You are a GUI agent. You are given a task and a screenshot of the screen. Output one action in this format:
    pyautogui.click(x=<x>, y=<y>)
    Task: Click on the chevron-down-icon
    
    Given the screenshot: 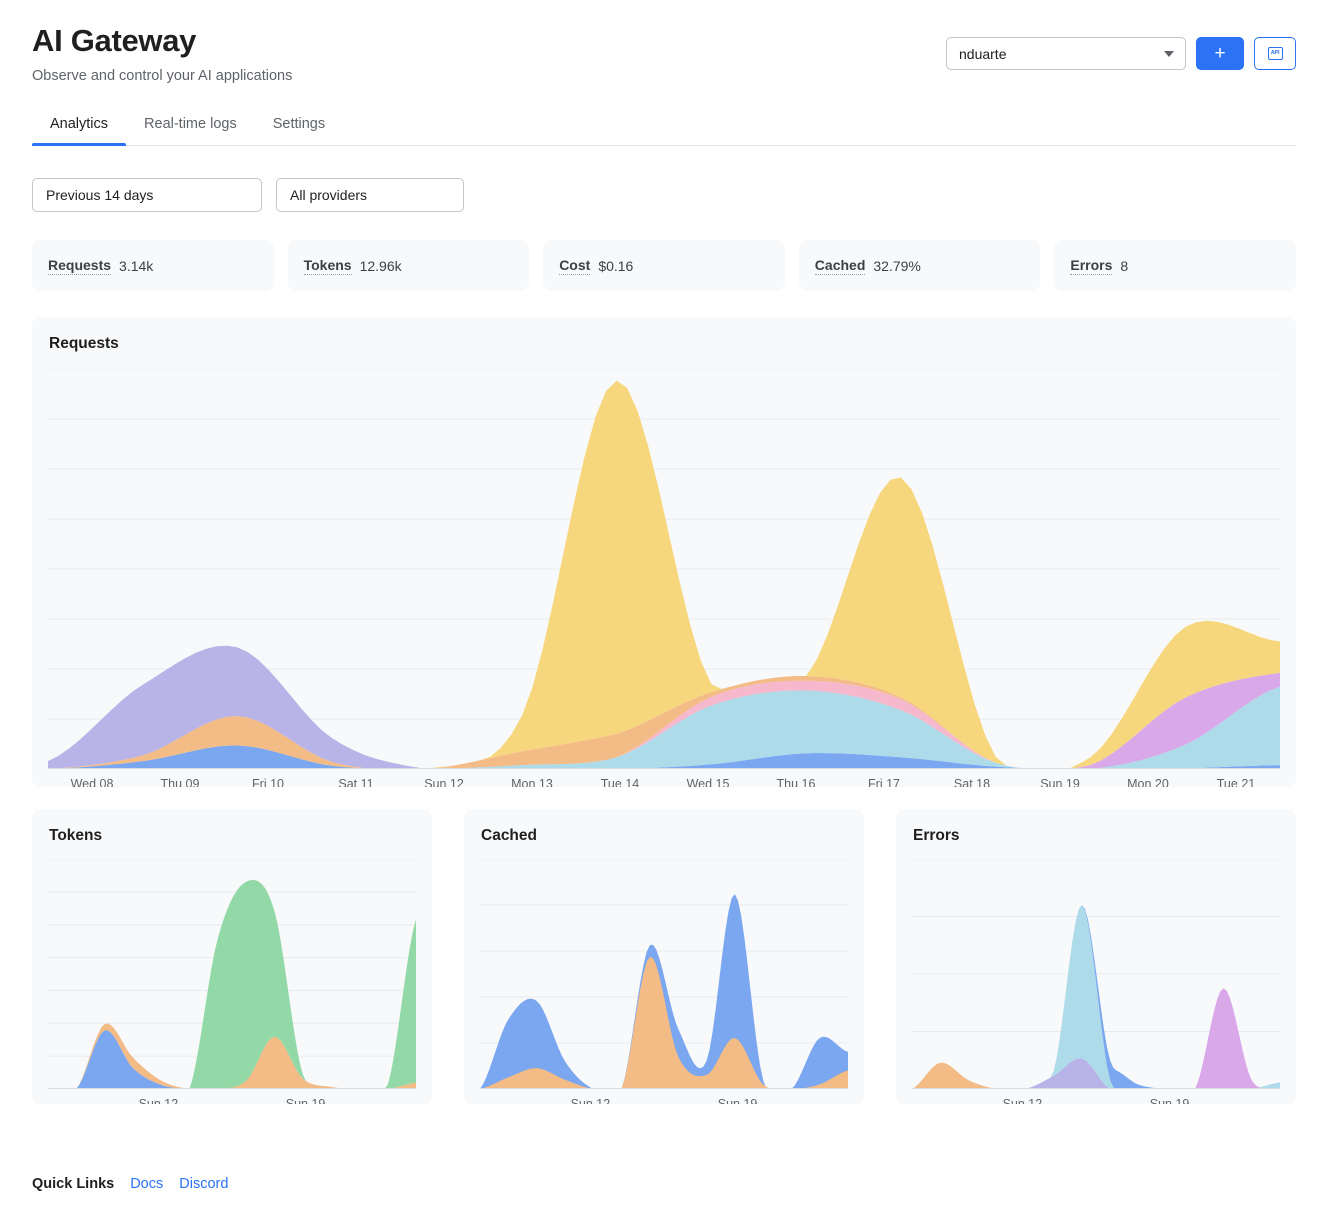 What is the action you would take?
    pyautogui.click(x=1169, y=53)
    